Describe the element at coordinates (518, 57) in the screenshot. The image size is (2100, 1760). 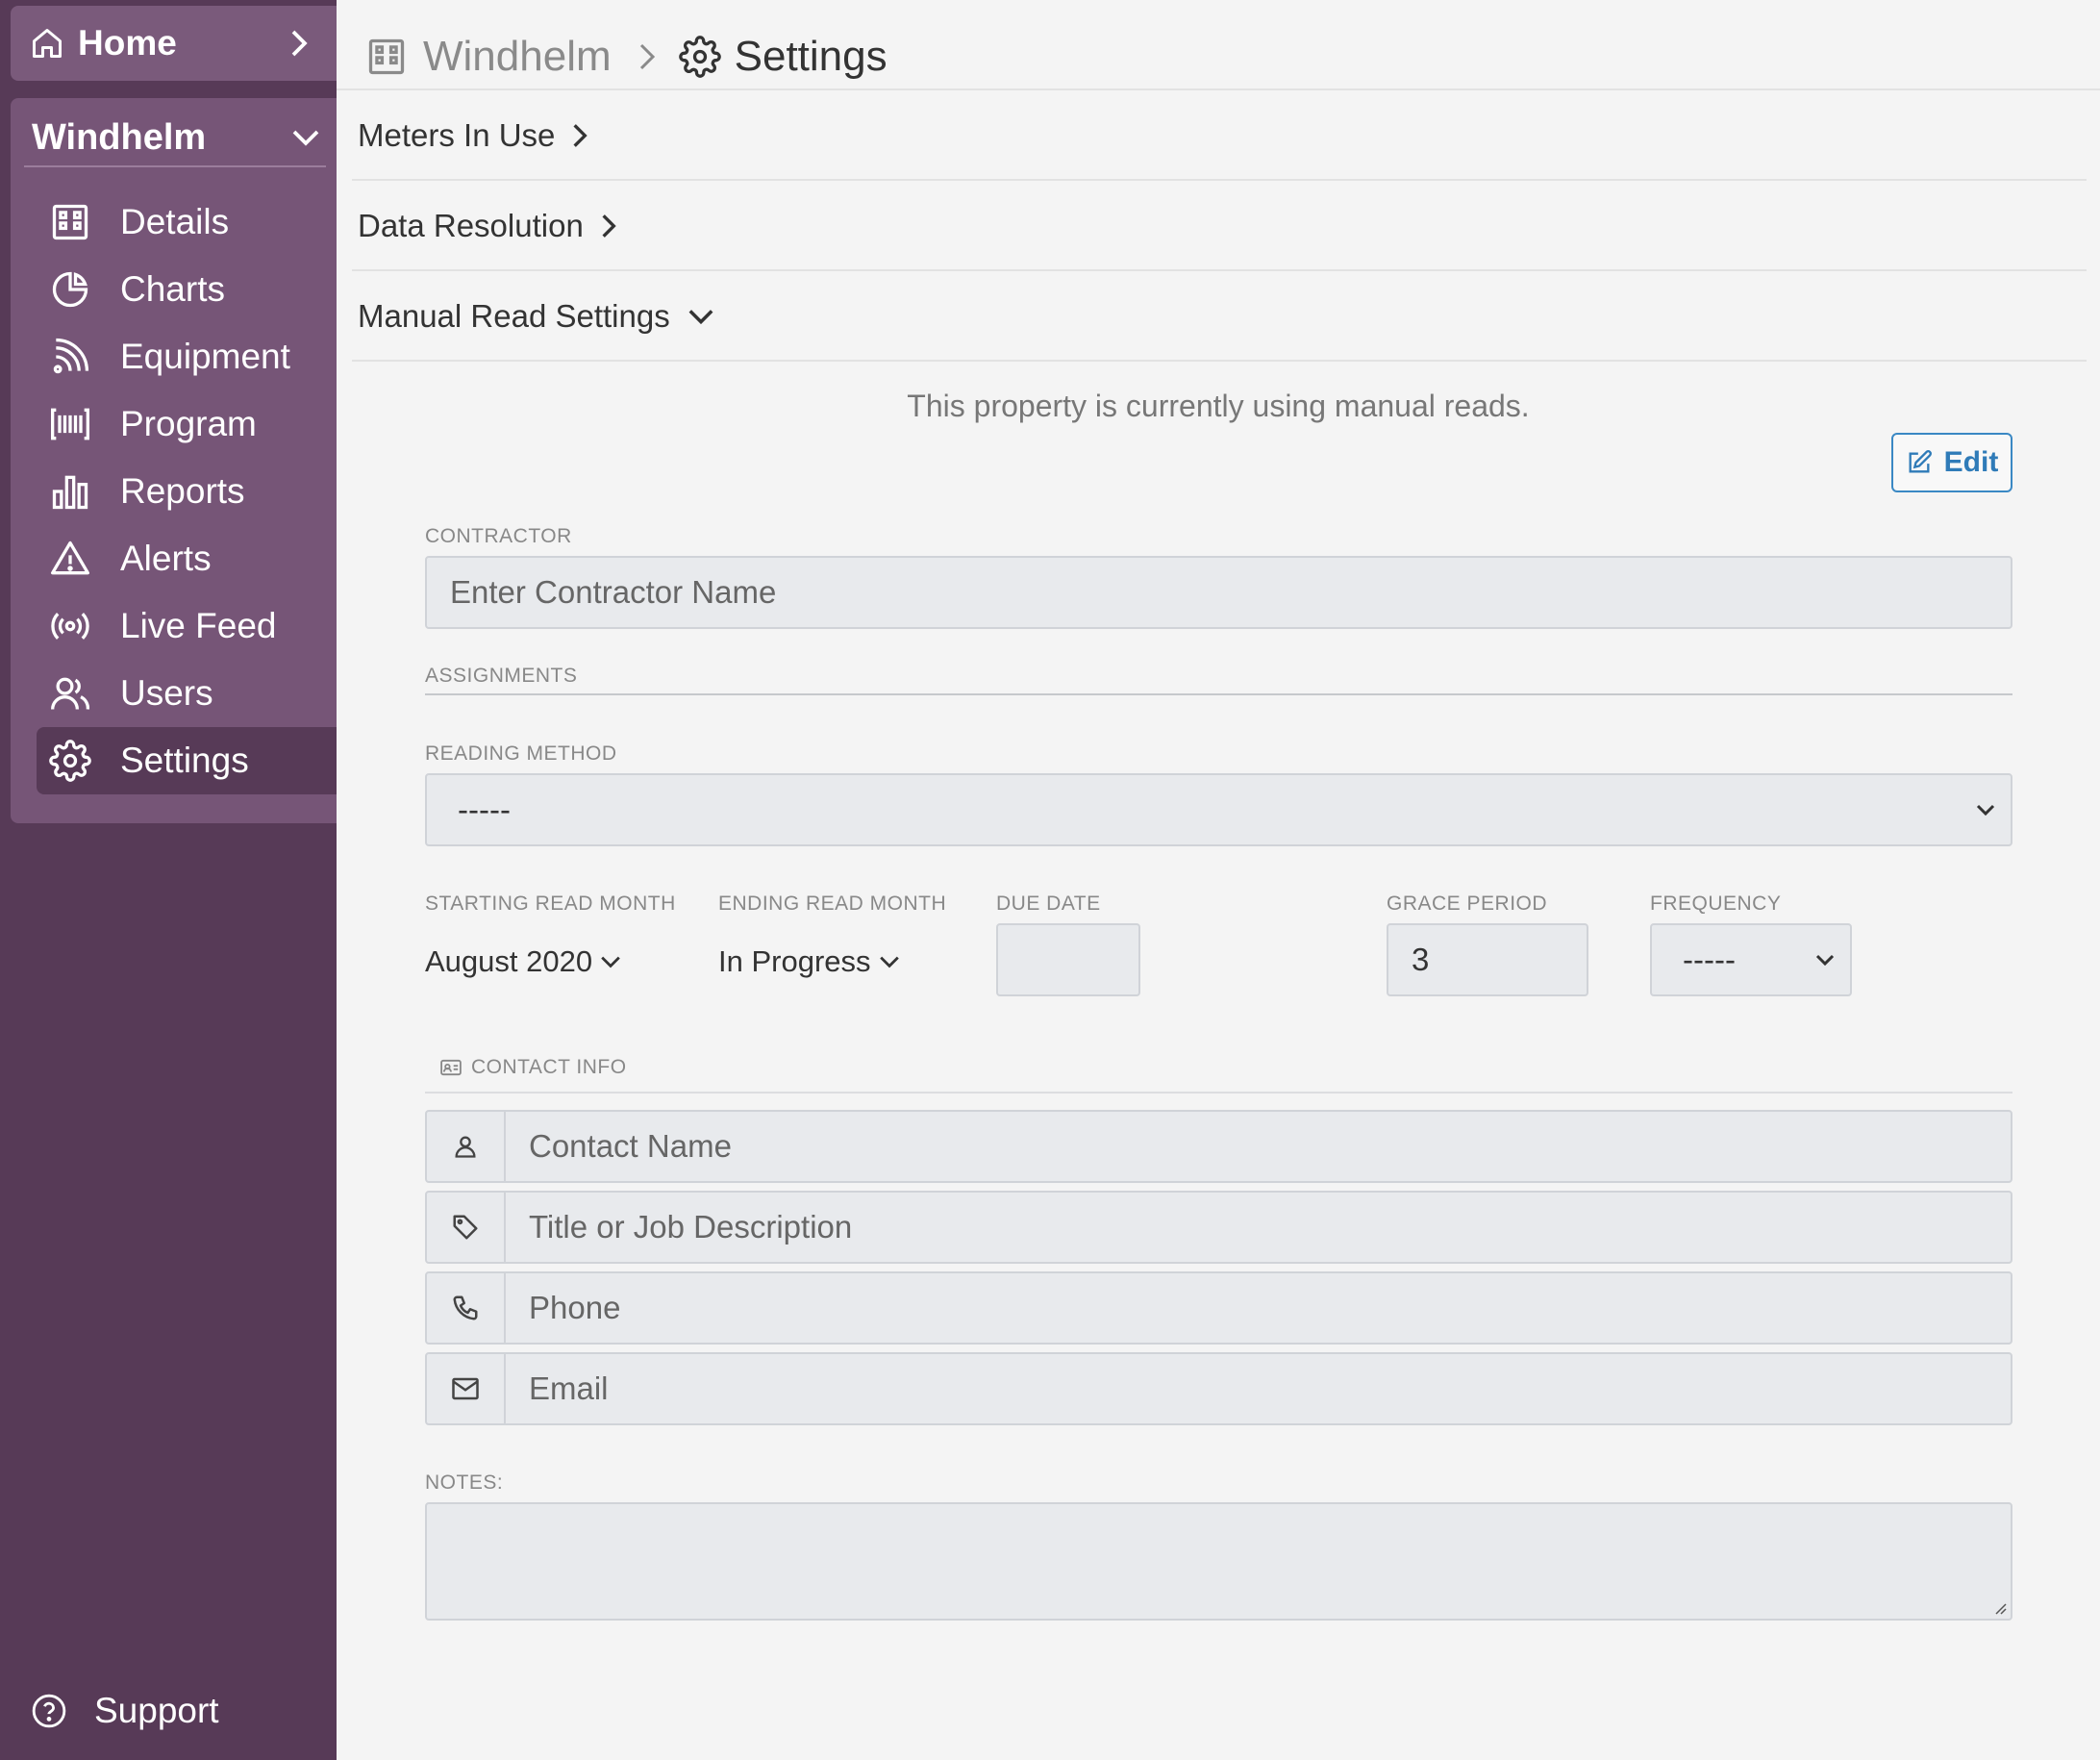
I see `breadcrumb-property: Windhelm` at that location.